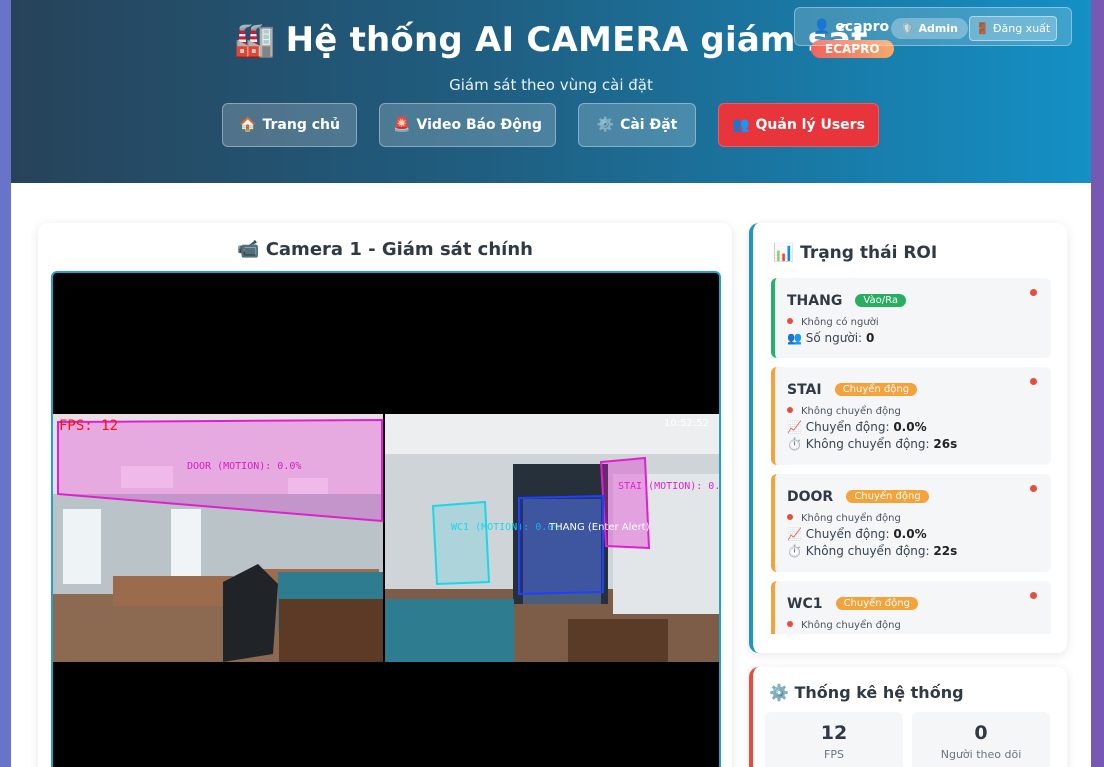 The height and width of the screenshot is (767, 1104). Describe the element at coordinates (908, 28) in the screenshot. I see `shield-icon: 🛡️` at that location.